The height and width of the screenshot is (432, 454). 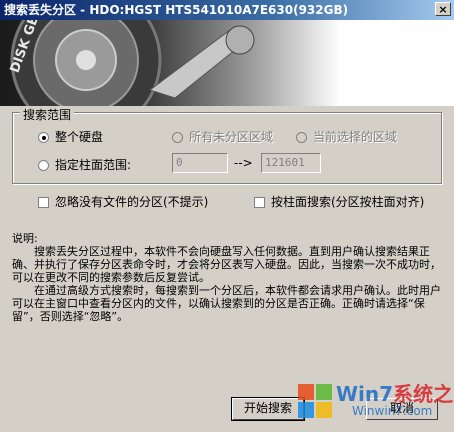 I want to click on search-range-legend: 搜索范围, so click(x=47, y=114).